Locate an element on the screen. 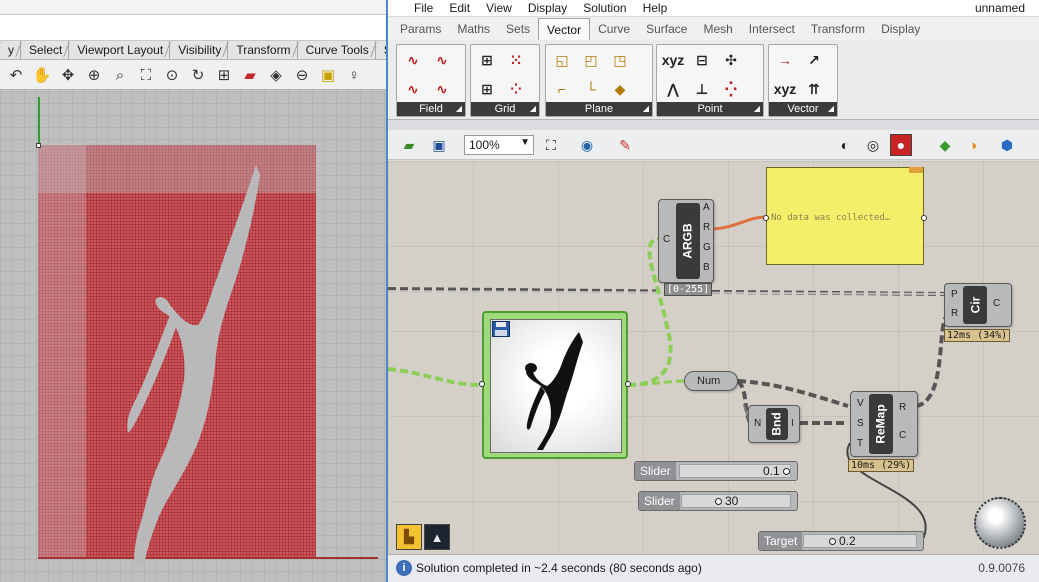 The height and width of the screenshot is (582, 1039). menu-edit: Edit is located at coordinates (459, 8).